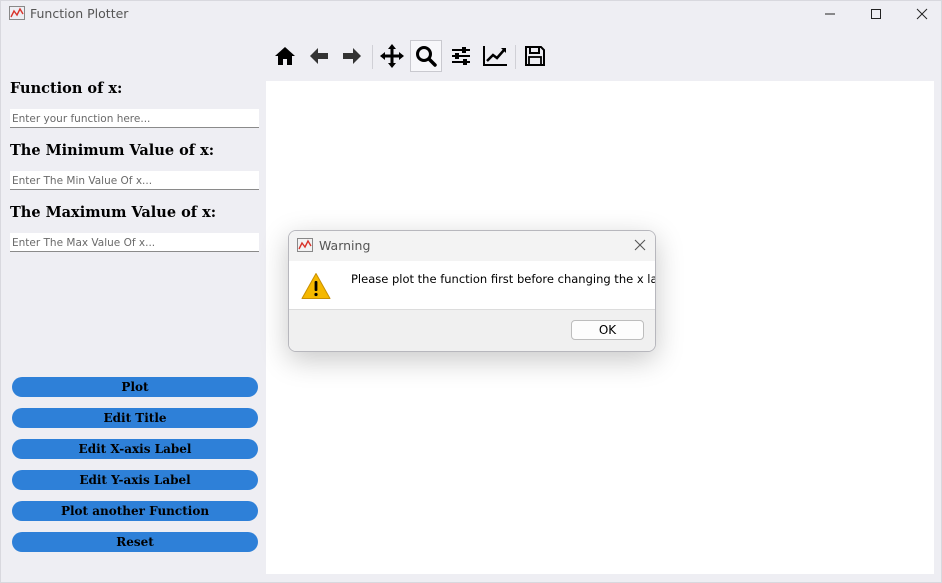 The width and height of the screenshot is (942, 583). What do you see at coordinates (607, 330) in the screenshot?
I see `ok-button: OK` at bounding box center [607, 330].